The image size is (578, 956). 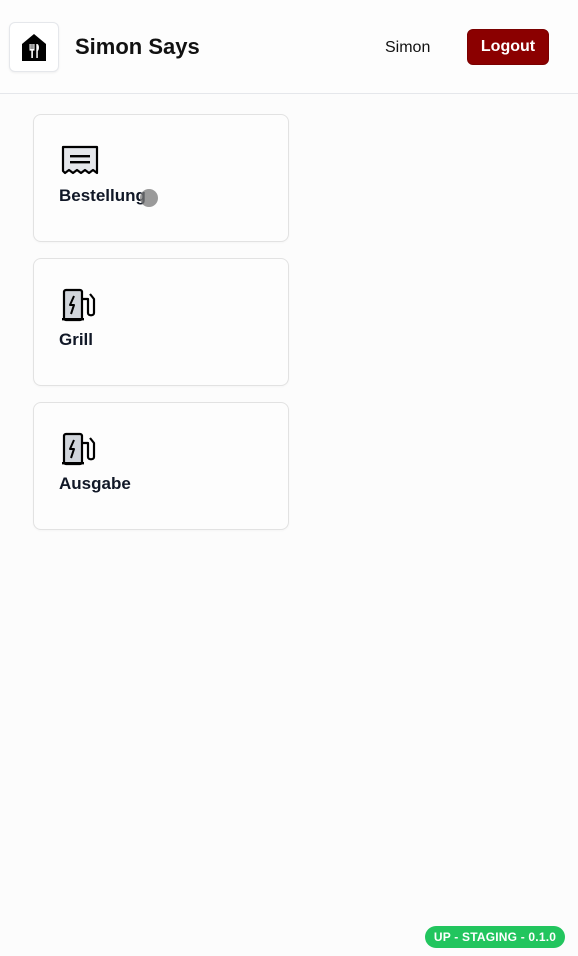 What do you see at coordinates (161, 322) in the screenshot?
I see `card-grill: Grill` at bounding box center [161, 322].